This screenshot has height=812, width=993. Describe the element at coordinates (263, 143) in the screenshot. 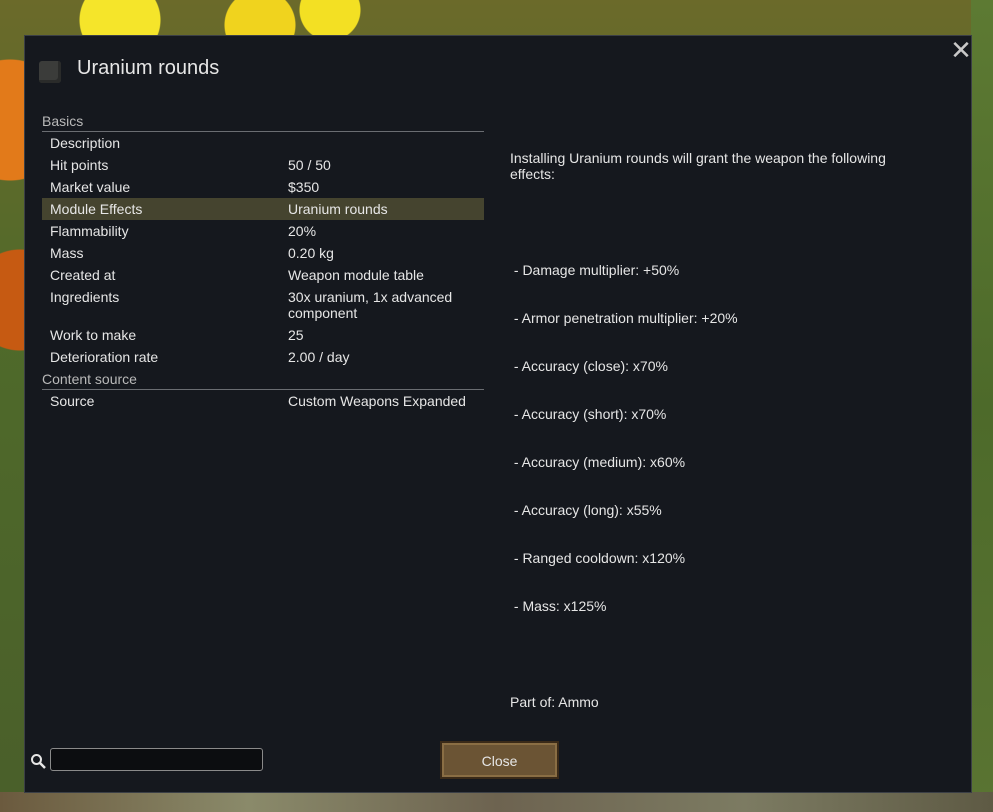

I see `stat-row-description: Description` at that location.